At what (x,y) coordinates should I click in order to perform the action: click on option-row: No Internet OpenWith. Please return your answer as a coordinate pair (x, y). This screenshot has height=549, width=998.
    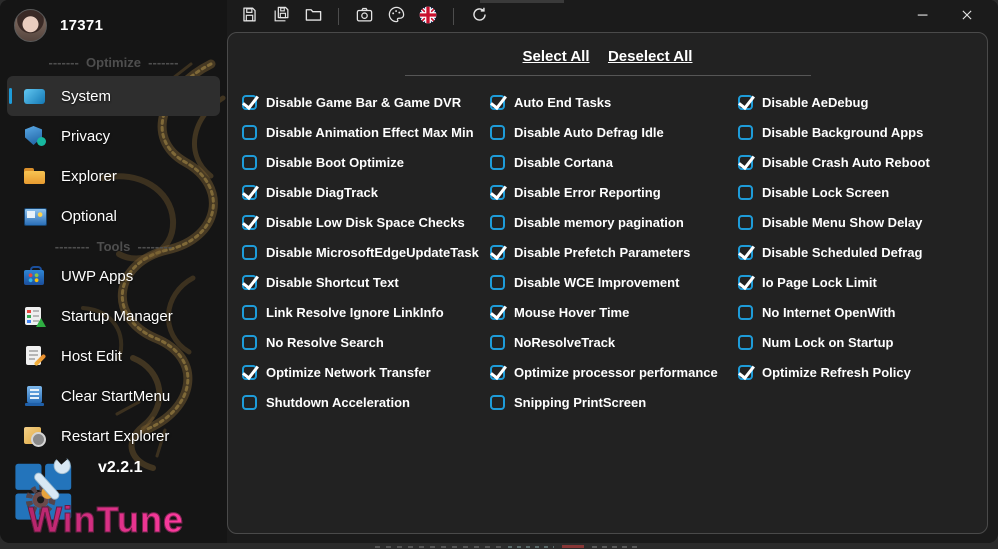
    Looking at the image, I should click on (834, 312).